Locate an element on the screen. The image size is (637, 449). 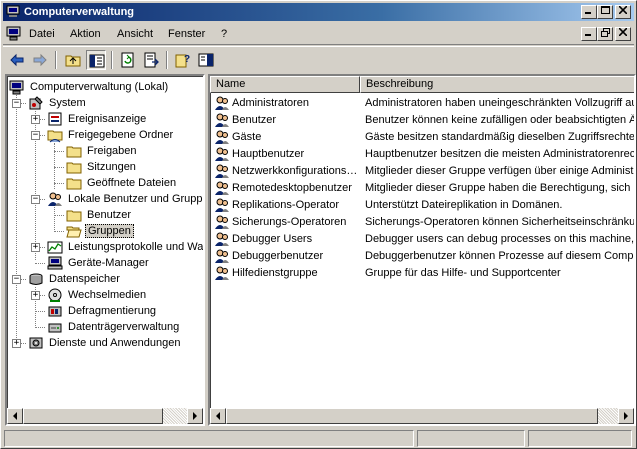
folder-icon is located at coordinates (74, 152).